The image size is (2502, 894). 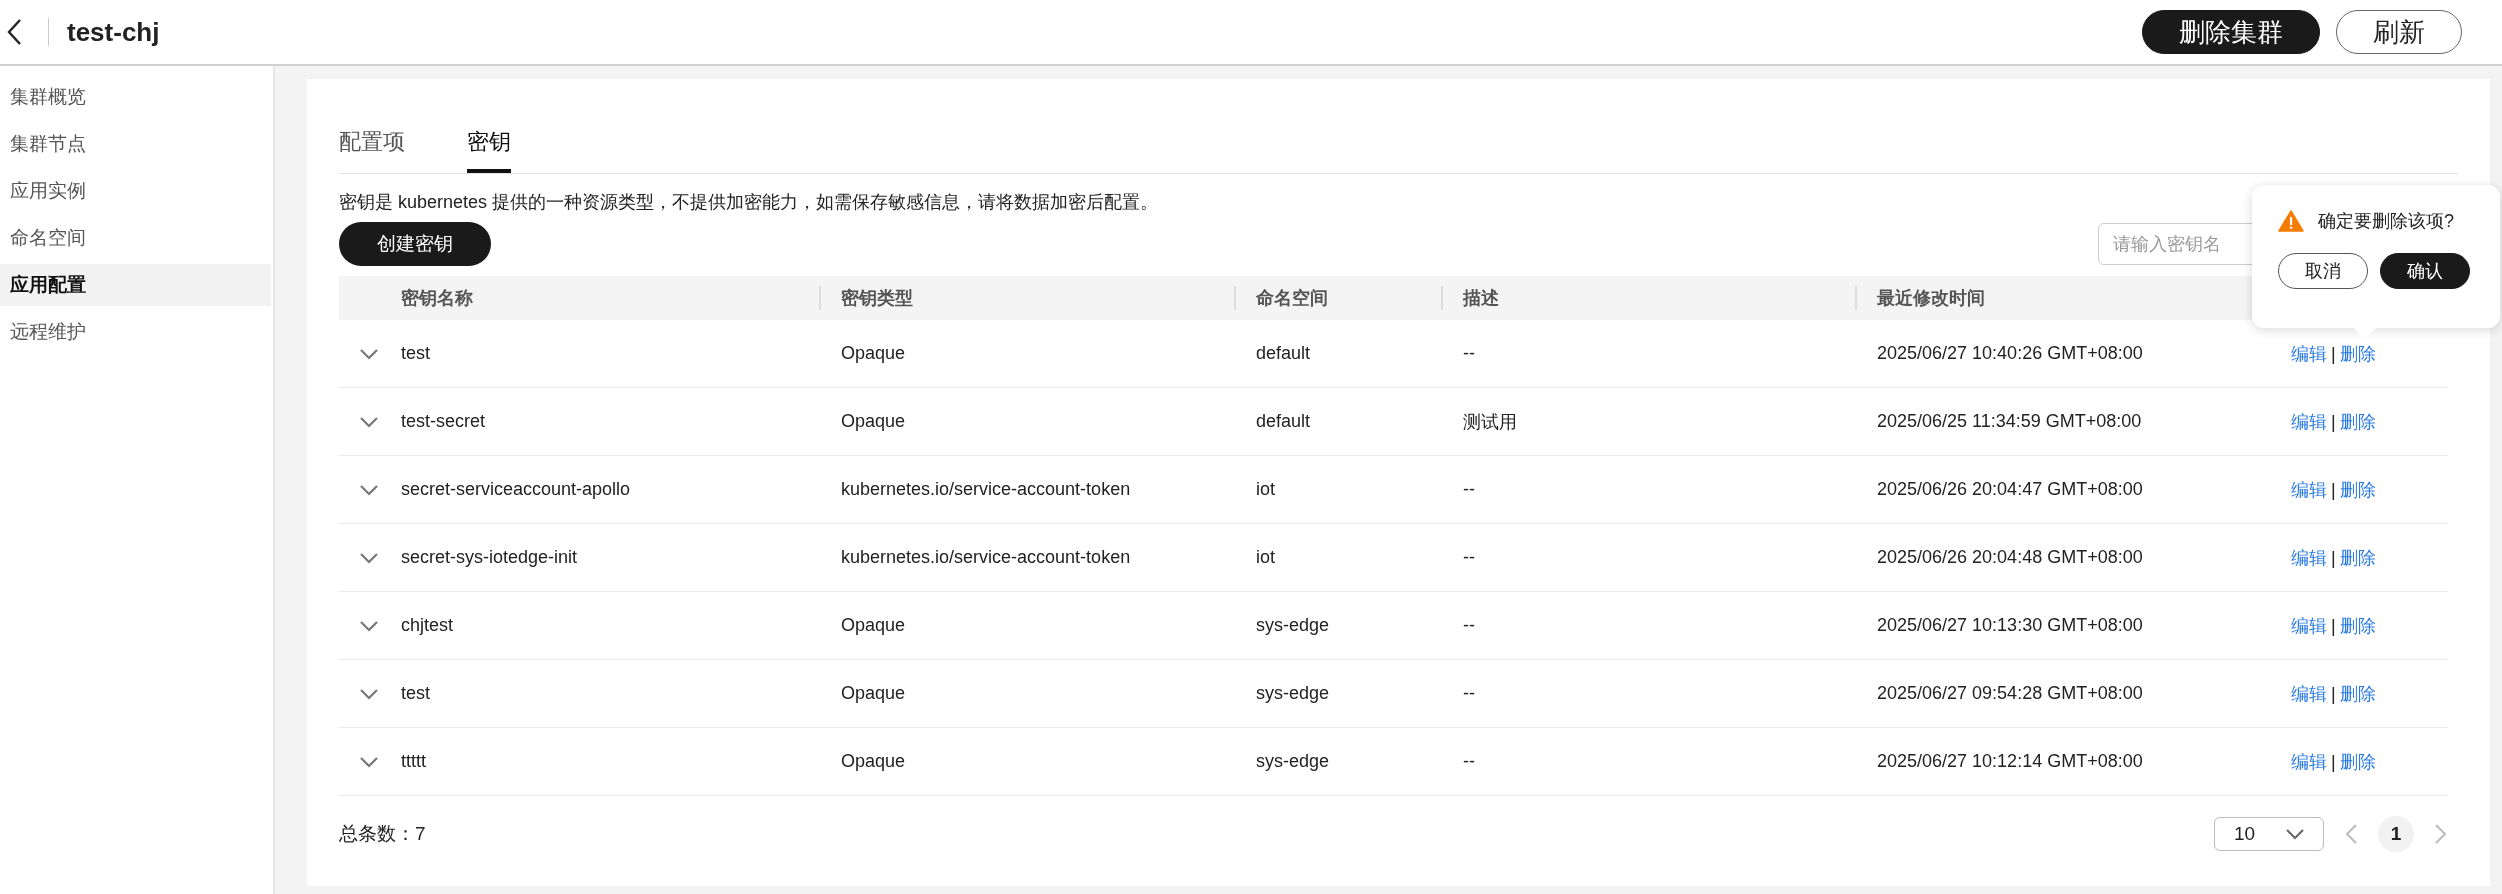 I want to click on table-cell: 2025/06/26 20:04:47 GMT+08:00, so click(x=2010, y=489).